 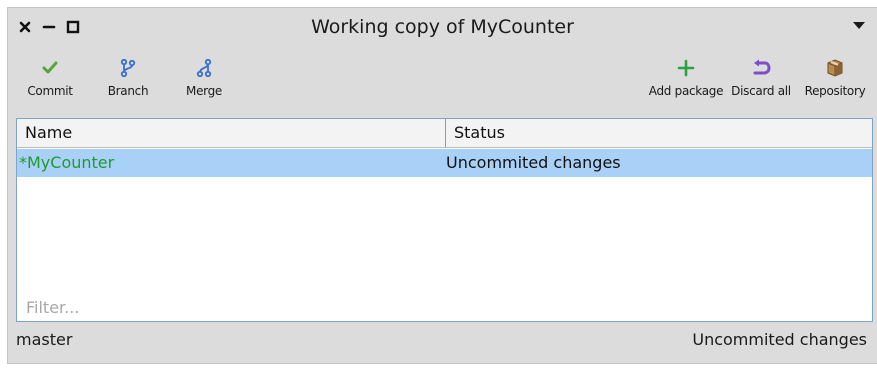 I want to click on branch-button: Branch, so click(x=128, y=81).